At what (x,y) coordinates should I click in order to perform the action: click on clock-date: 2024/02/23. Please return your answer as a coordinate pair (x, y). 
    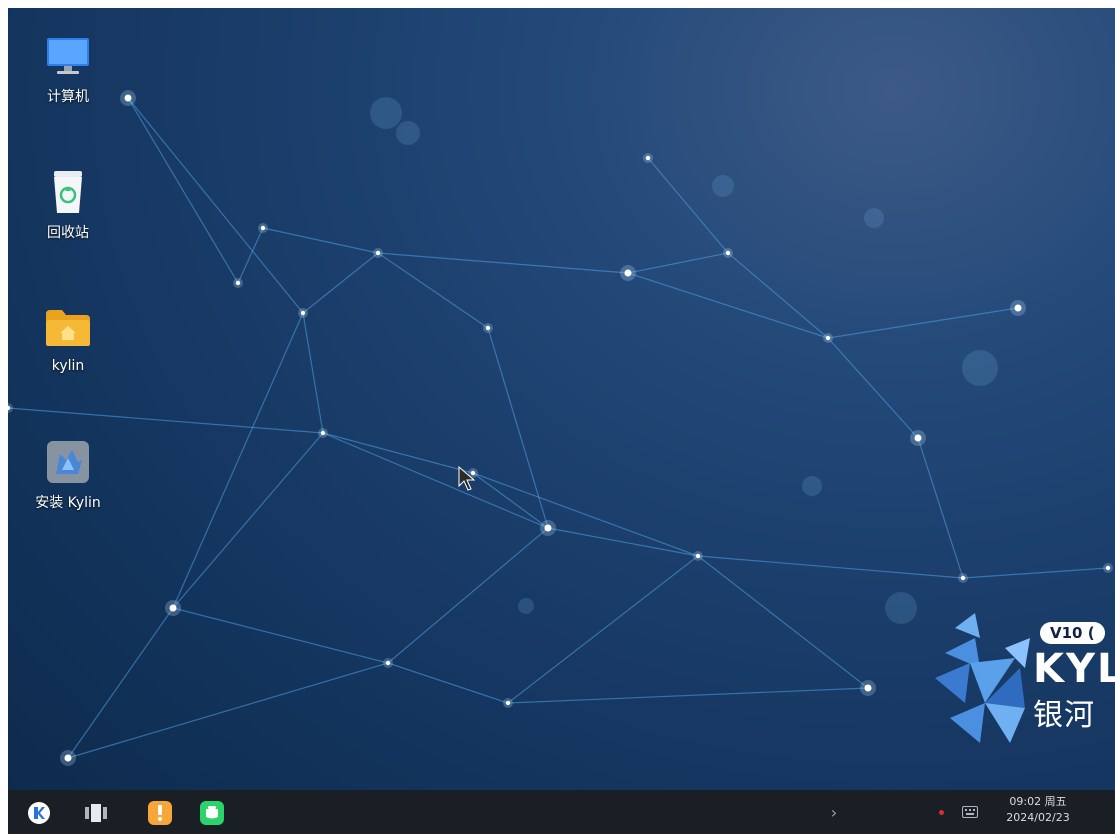
    Looking at the image, I should click on (1038, 817).